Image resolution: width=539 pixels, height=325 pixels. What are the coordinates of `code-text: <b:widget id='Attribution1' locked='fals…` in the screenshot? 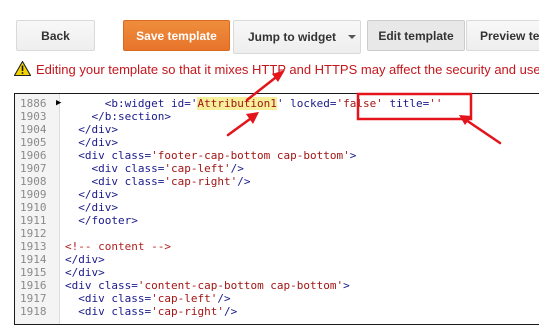 It's located at (254, 103).